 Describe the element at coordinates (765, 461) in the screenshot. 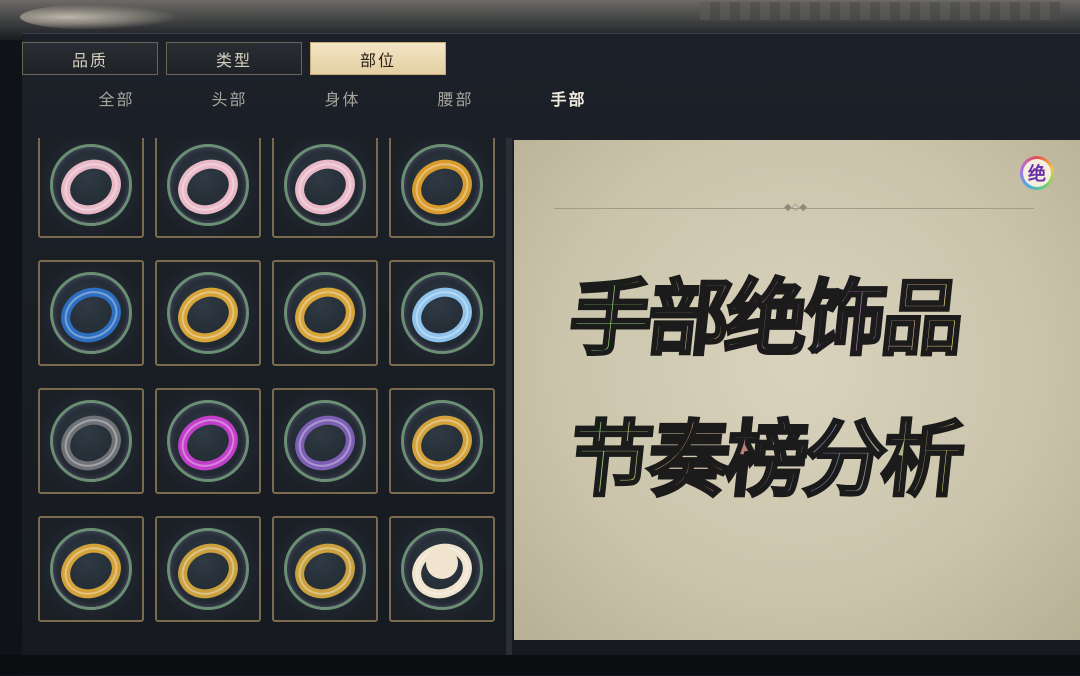

I see `headline-line2: 节奏榜分析` at that location.